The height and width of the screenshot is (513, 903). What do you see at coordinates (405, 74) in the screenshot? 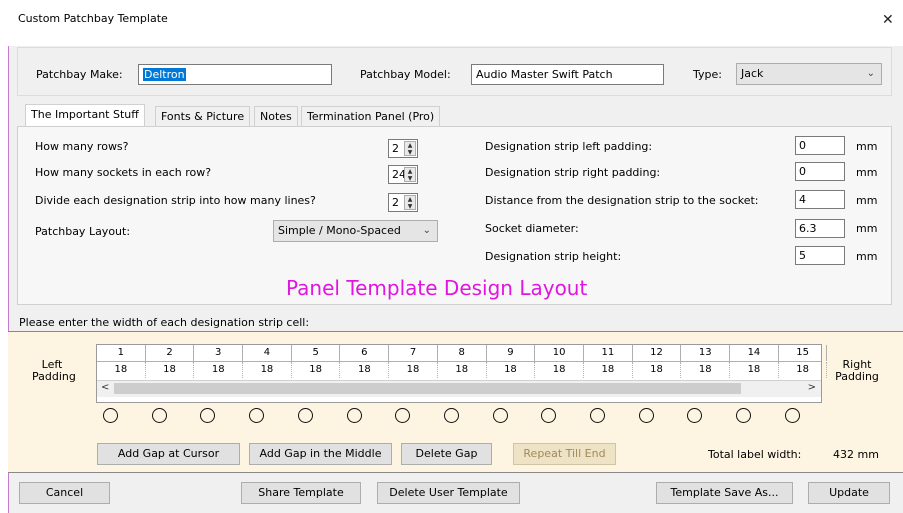
I see `model-label: Patchbay Model:` at bounding box center [405, 74].